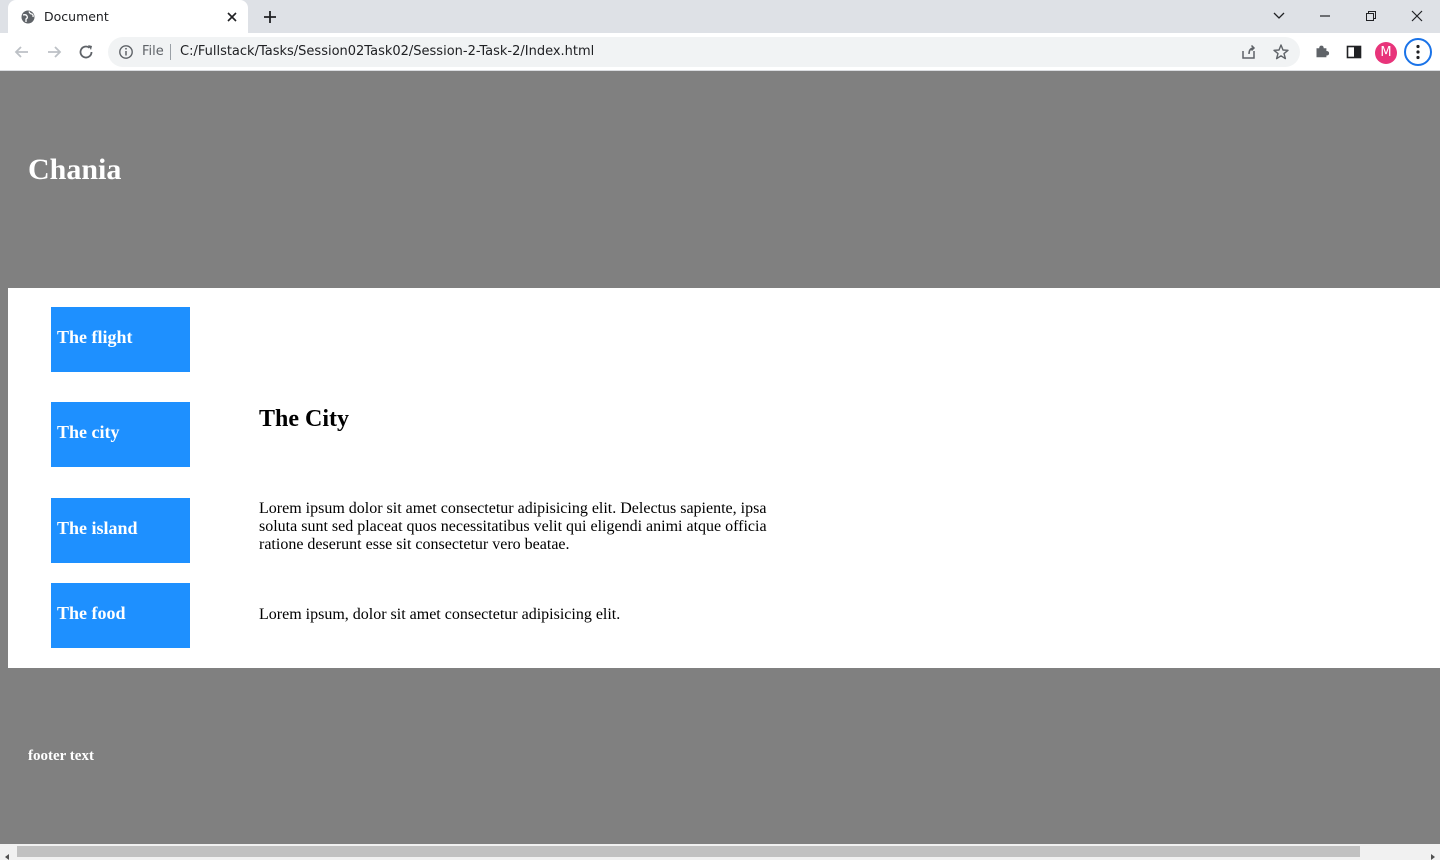  What do you see at coordinates (232, 17) in the screenshot?
I see `close-icon` at bounding box center [232, 17].